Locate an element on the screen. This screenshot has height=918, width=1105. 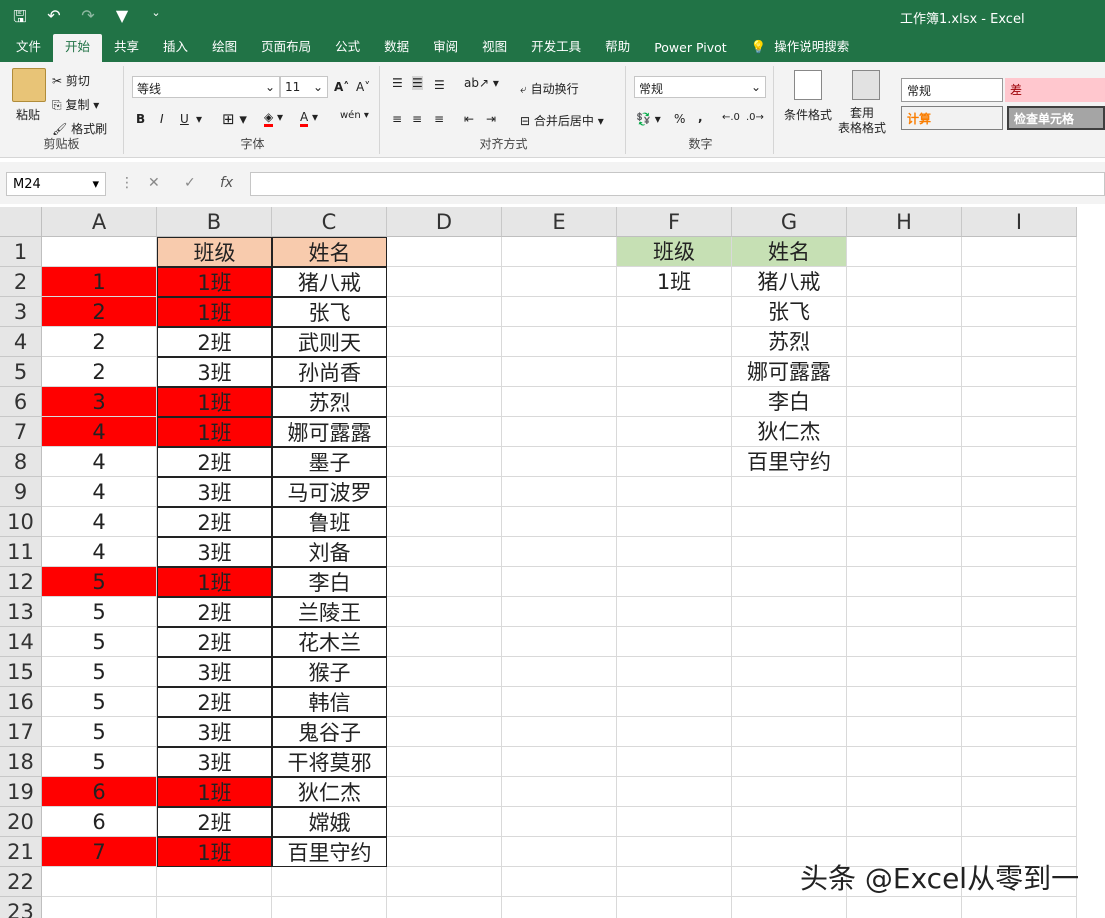
tab-draw: 绘图 is located at coordinates (224, 48).